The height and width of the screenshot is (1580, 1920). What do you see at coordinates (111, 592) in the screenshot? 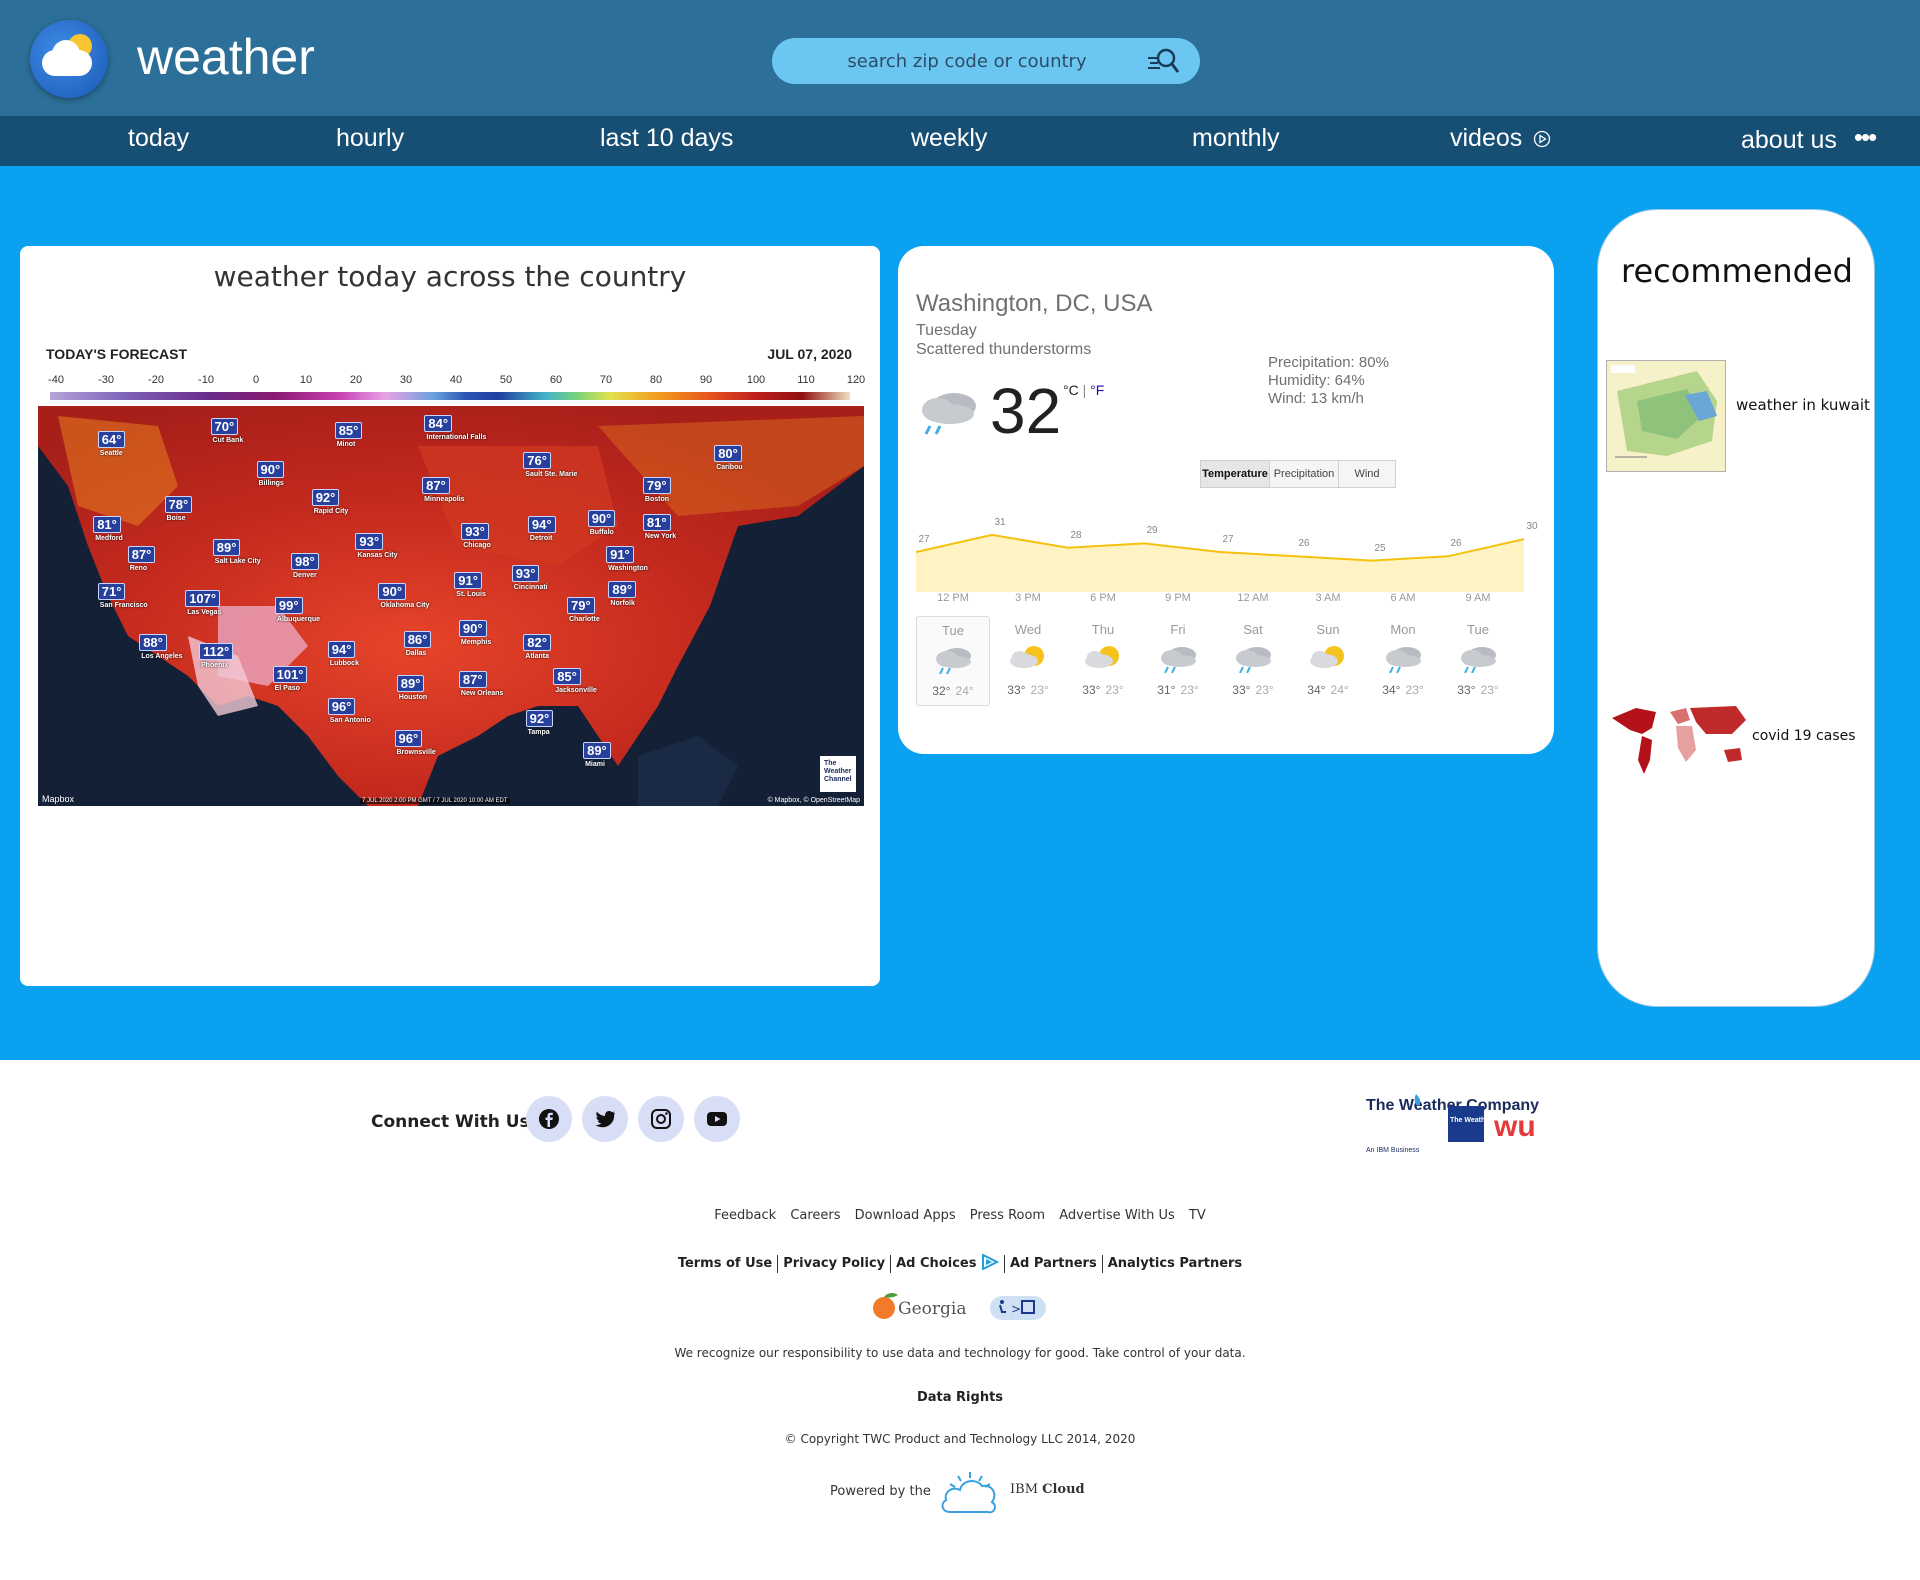
I see `map-city-temp: 71°` at bounding box center [111, 592].